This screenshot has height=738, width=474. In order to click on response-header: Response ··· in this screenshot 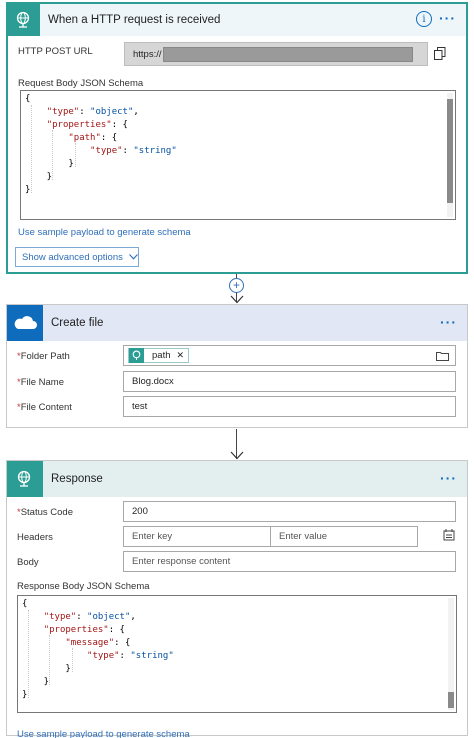, I will do `click(237, 479)`.